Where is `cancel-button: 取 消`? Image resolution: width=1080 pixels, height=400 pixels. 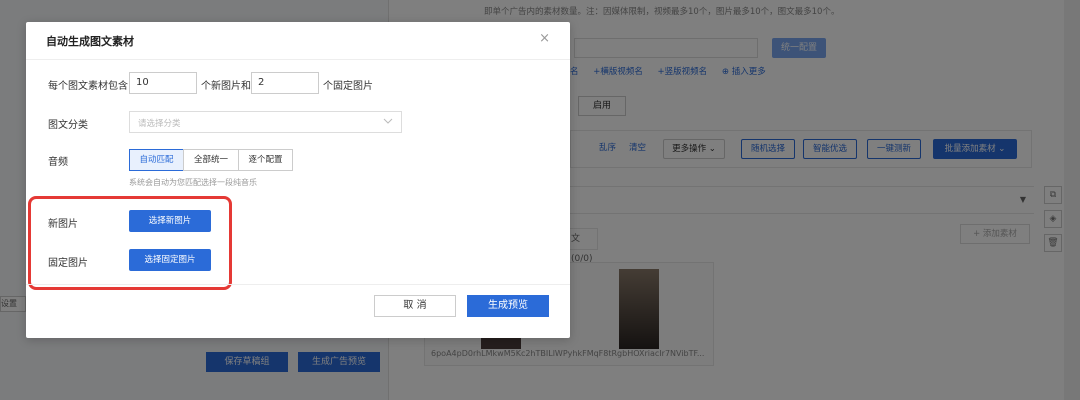
cancel-button: 取 消 is located at coordinates (415, 306).